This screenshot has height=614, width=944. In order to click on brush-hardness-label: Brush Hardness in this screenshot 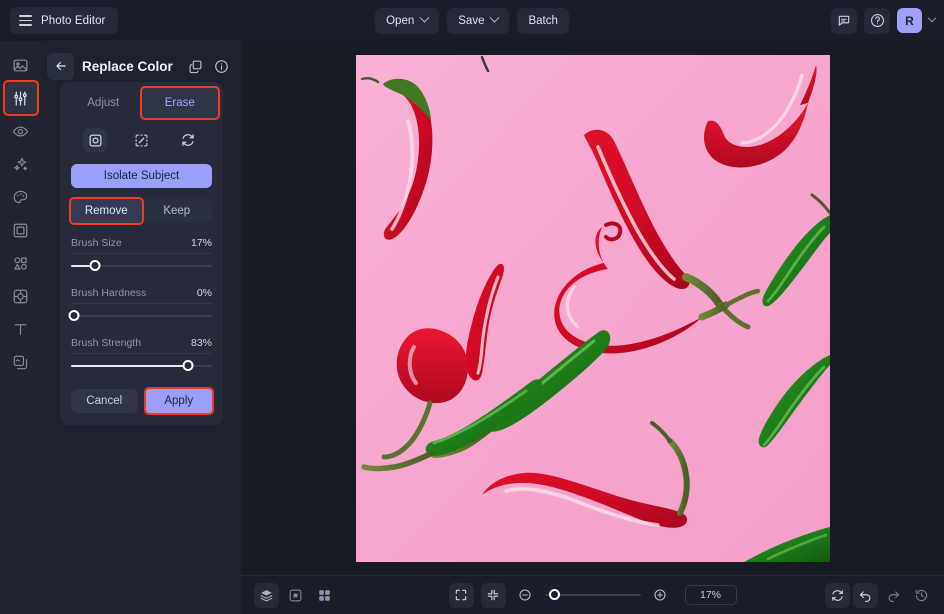, I will do `click(109, 293)`.